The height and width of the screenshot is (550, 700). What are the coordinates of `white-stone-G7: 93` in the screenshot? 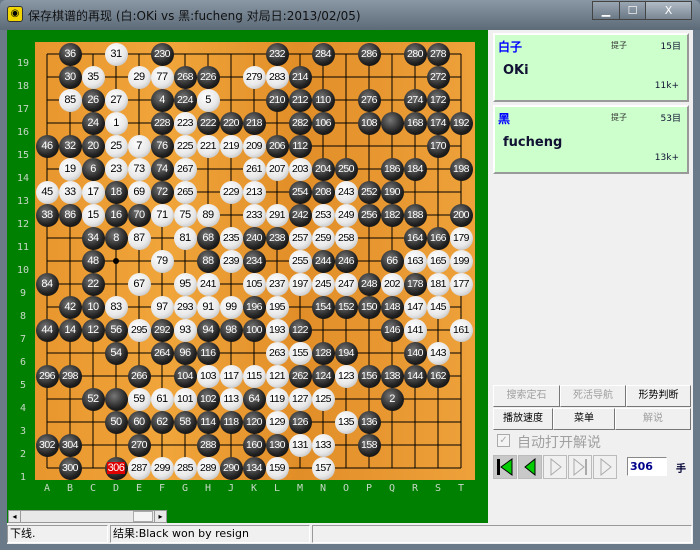 It's located at (185, 330).